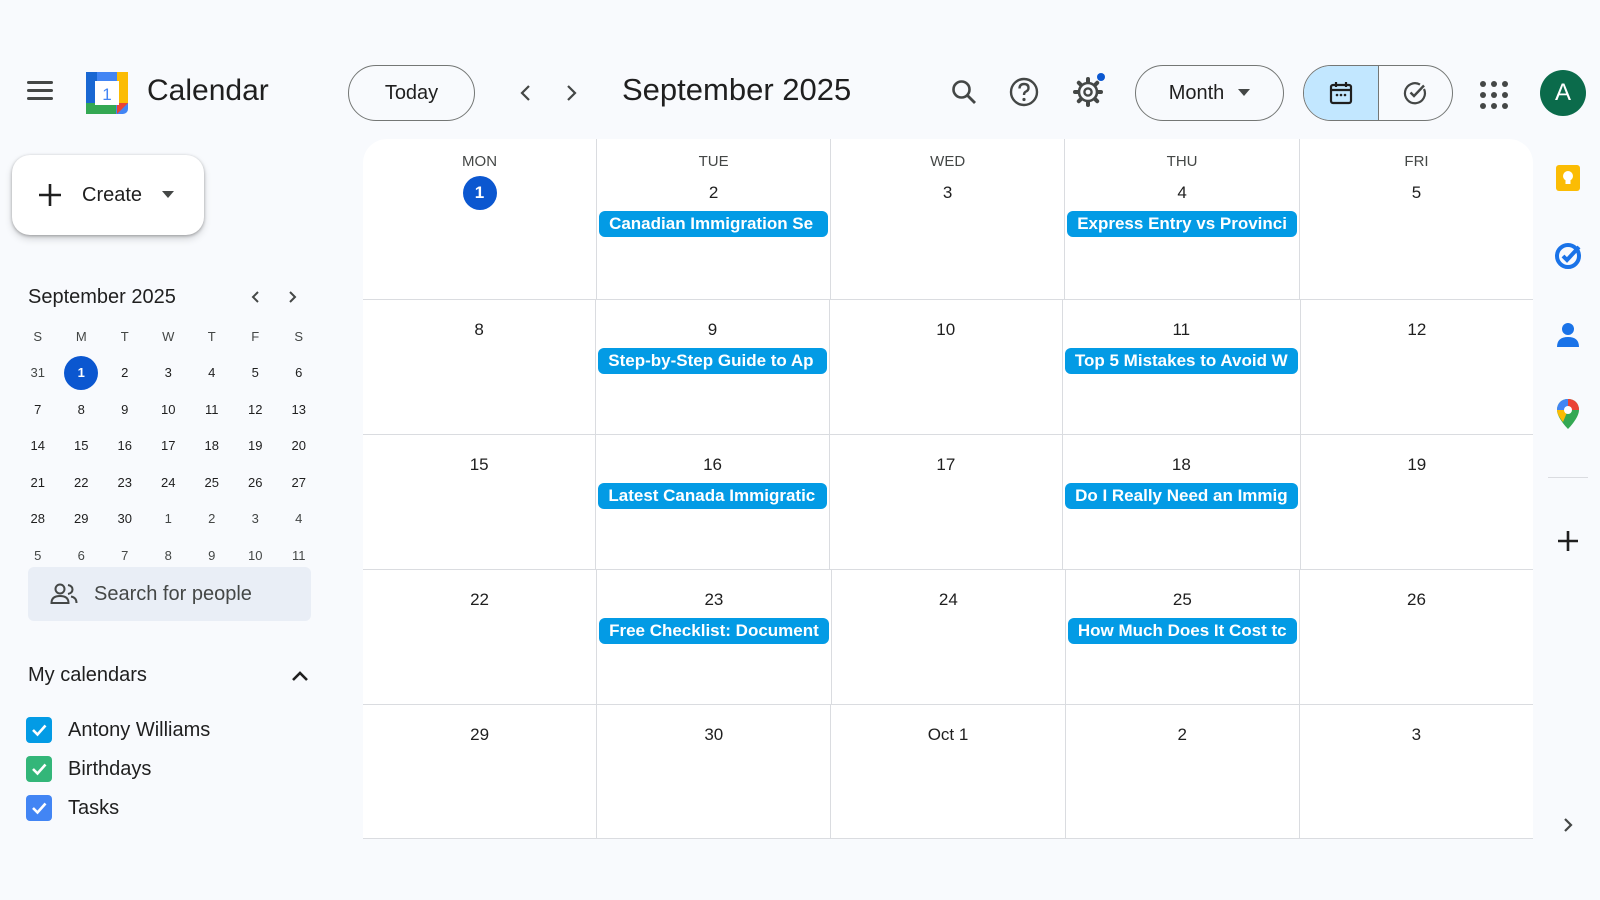 This screenshot has height=900, width=1600. What do you see at coordinates (479, 193) in the screenshot?
I see `date-number: 1` at bounding box center [479, 193].